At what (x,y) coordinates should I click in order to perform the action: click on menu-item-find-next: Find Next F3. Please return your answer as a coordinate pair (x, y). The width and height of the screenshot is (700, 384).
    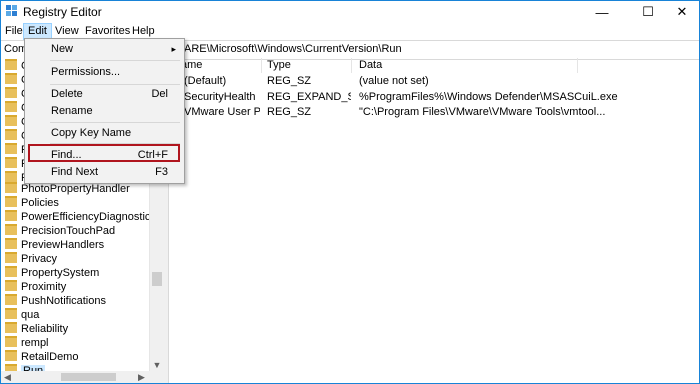
    Looking at the image, I should click on (104, 172).